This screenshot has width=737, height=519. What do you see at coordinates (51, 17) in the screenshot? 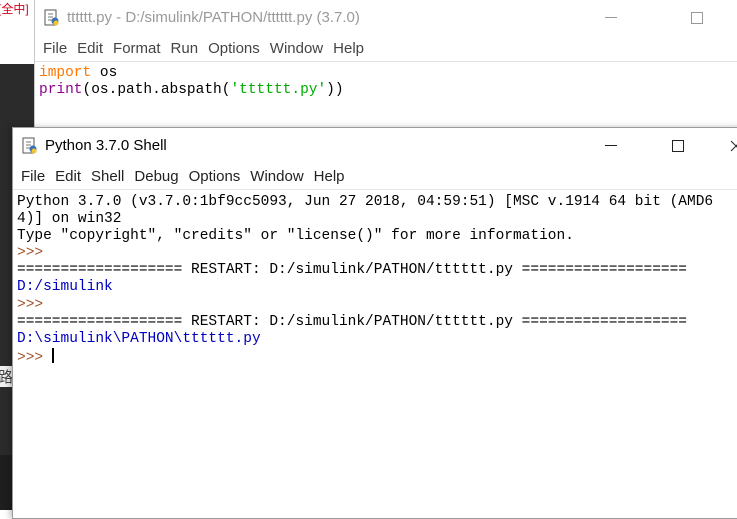
I see `python-idle-icon` at bounding box center [51, 17].